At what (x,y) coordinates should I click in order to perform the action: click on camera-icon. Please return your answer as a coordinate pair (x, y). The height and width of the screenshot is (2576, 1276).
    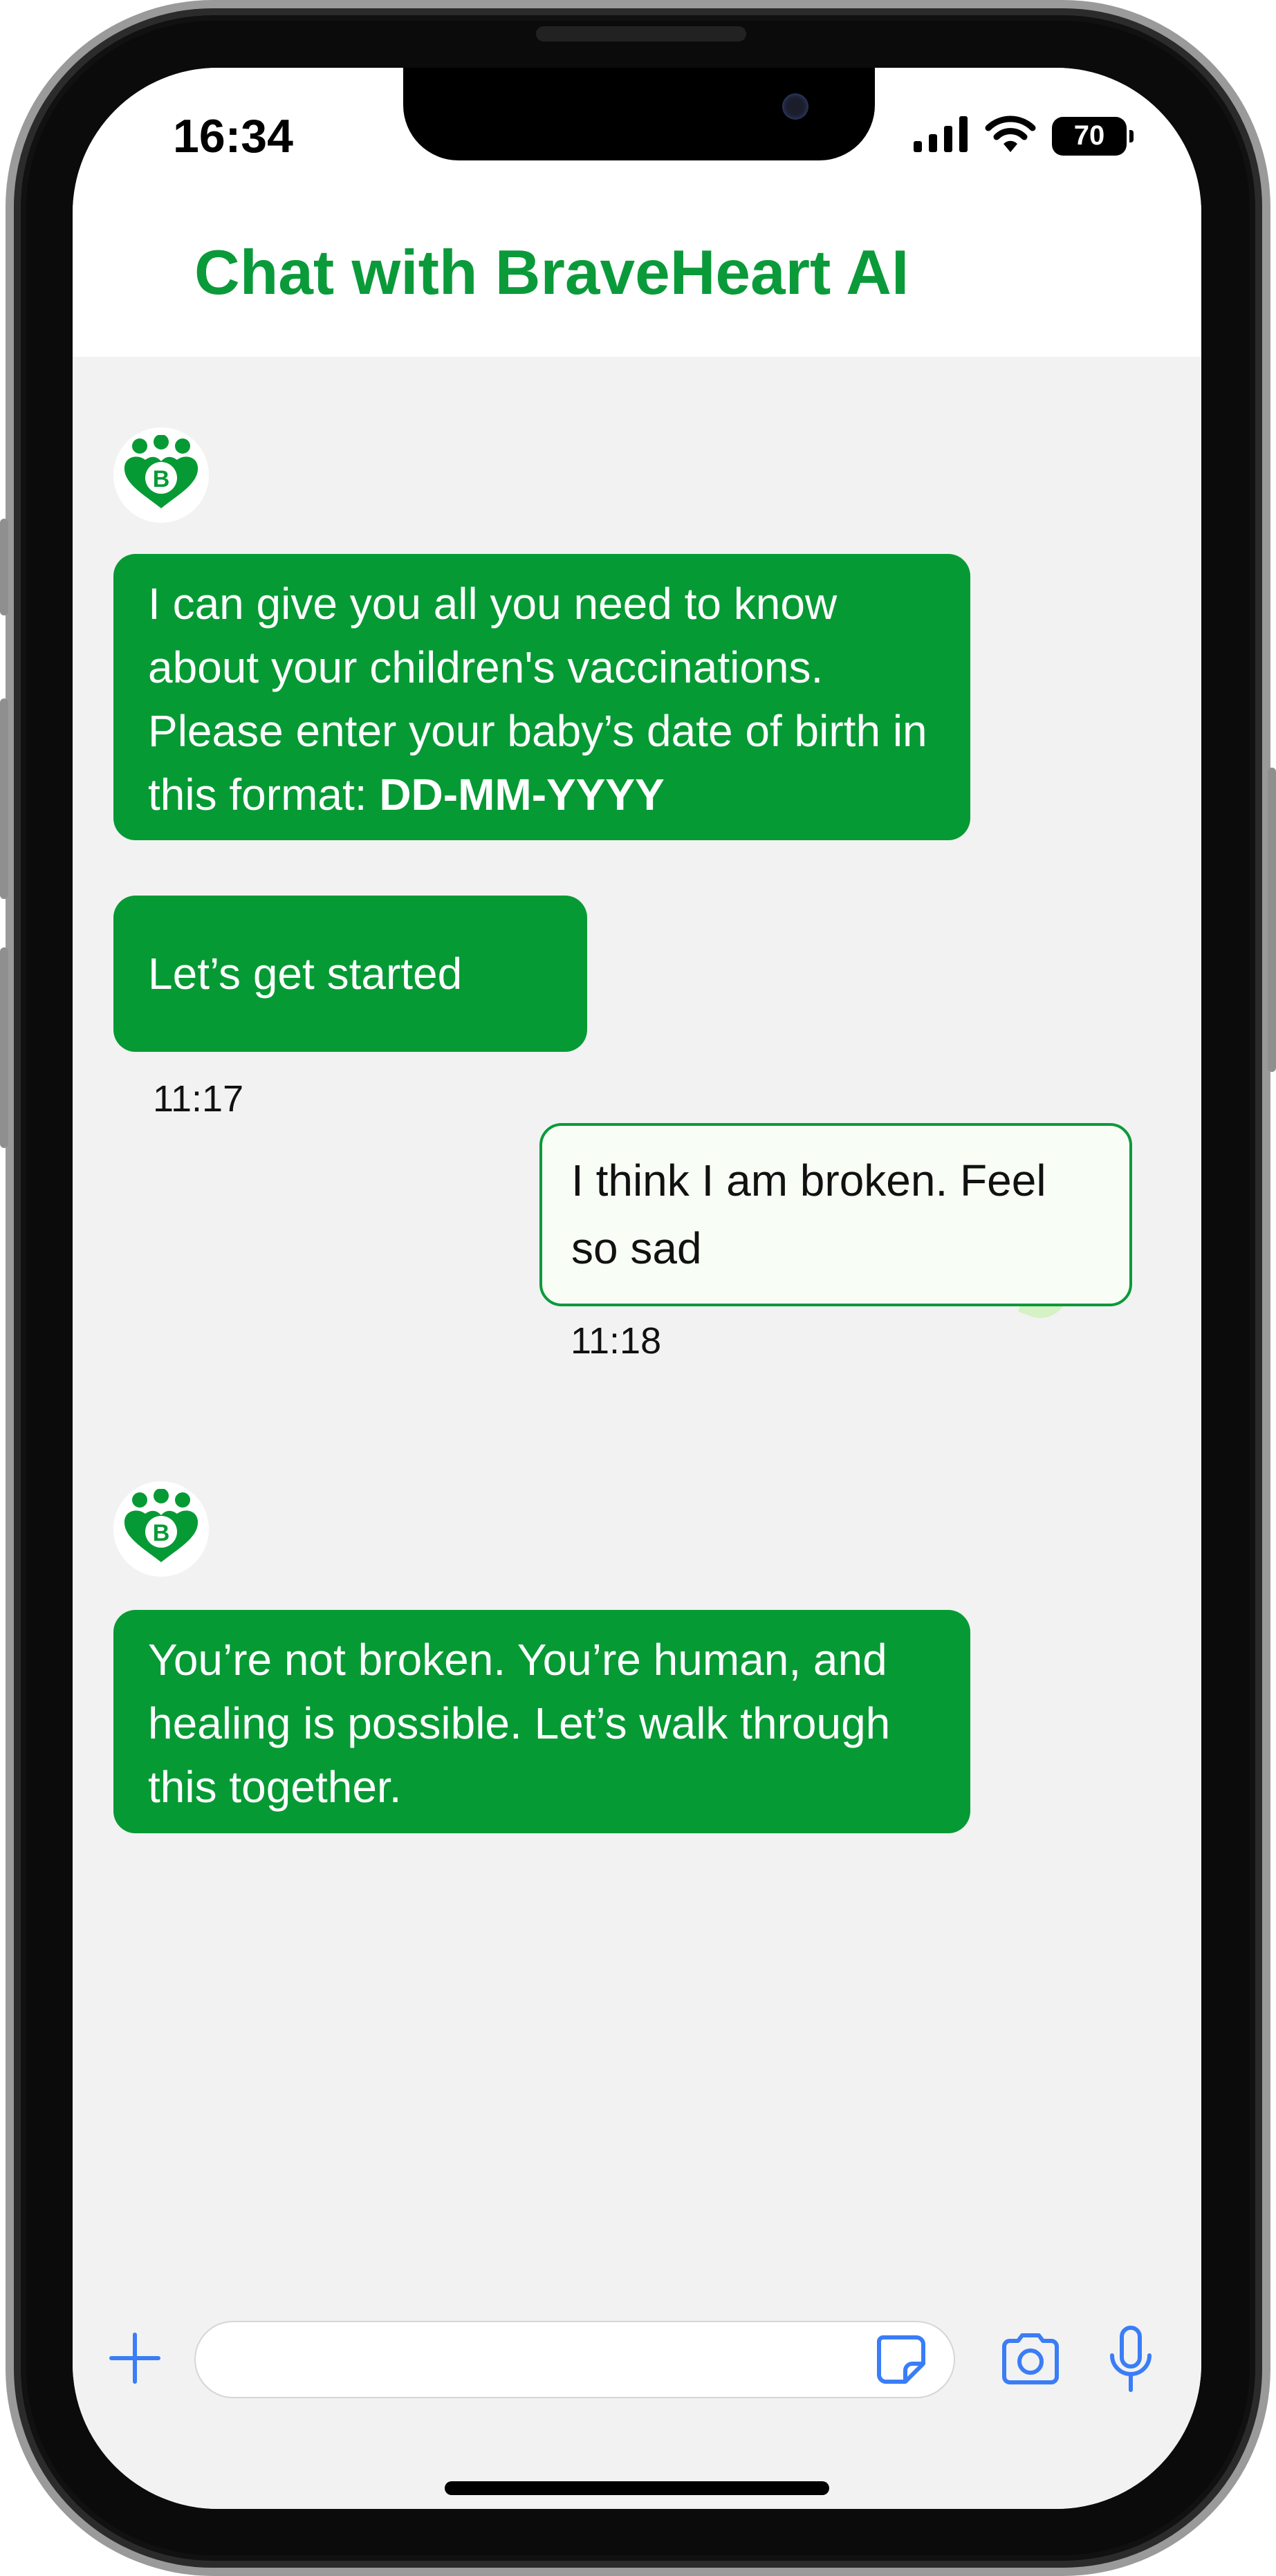
    Looking at the image, I should click on (1030, 2361).